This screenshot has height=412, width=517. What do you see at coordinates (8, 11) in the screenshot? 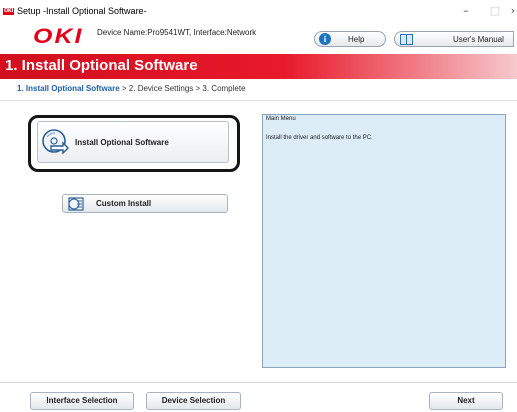
I see `app-logo-icon: OKI` at bounding box center [8, 11].